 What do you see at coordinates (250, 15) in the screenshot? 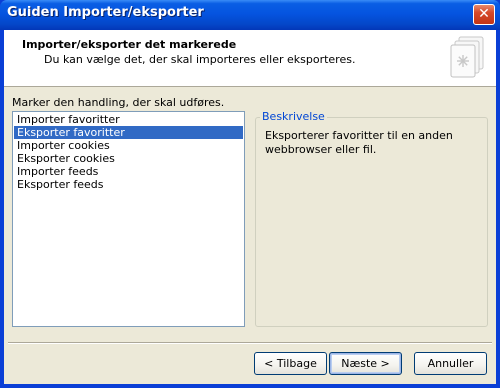
I see `title-bar: Guiden Importer/eksporter ✕` at bounding box center [250, 15].